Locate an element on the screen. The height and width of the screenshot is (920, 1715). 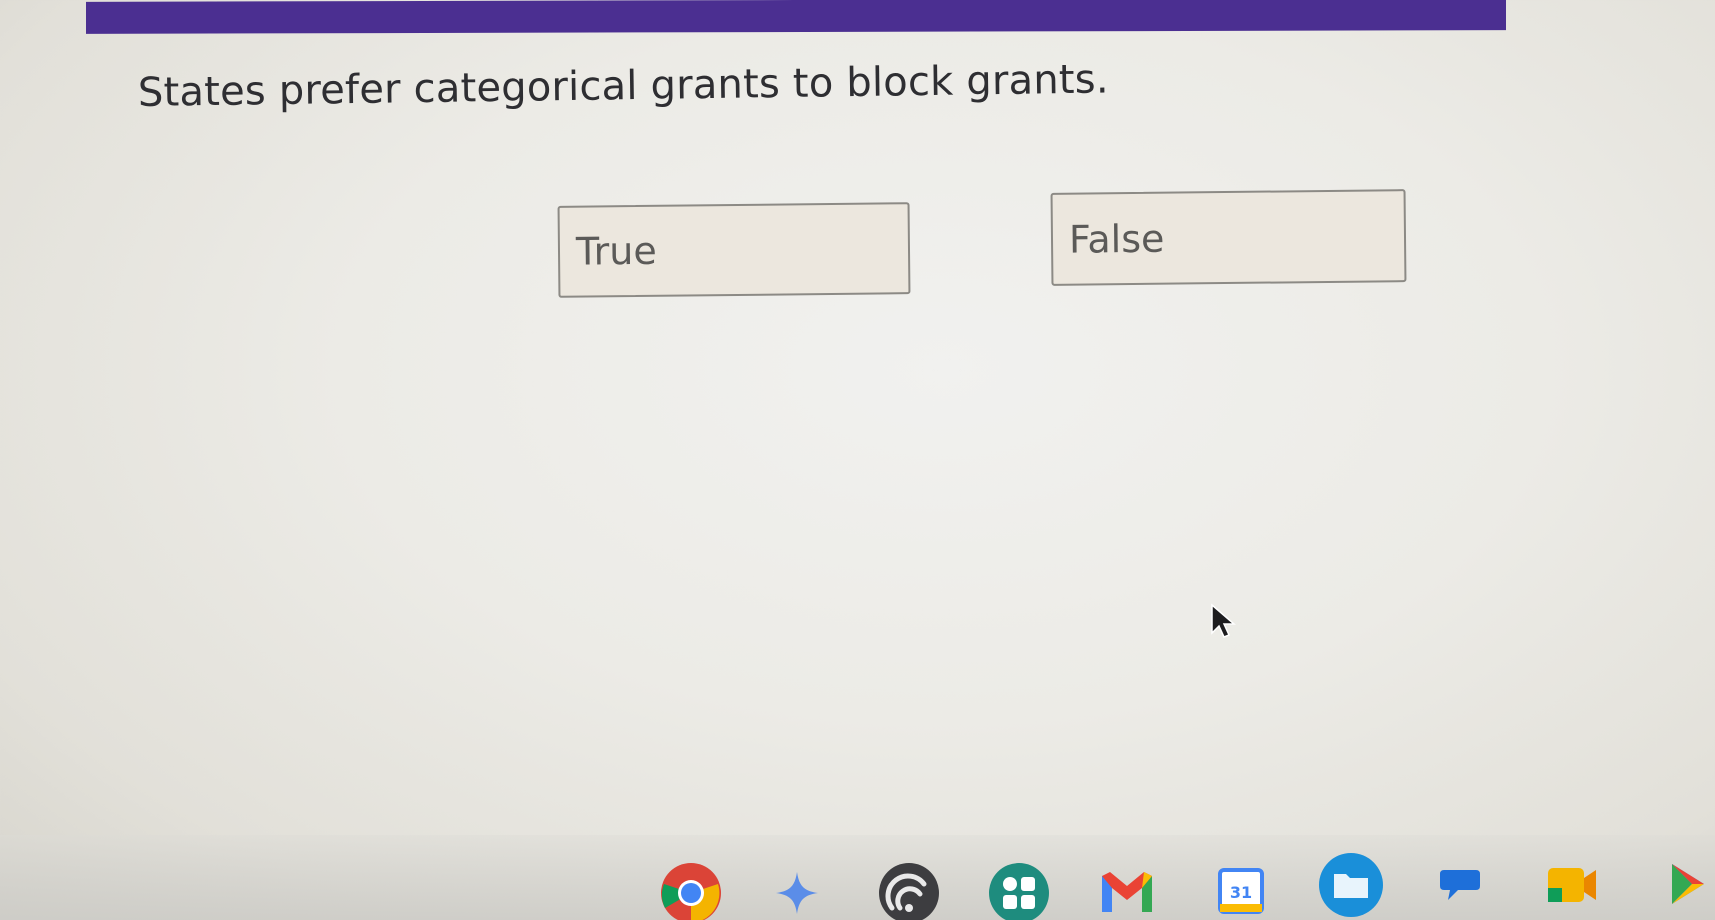
gemini-icon is located at coordinates (797, 893).